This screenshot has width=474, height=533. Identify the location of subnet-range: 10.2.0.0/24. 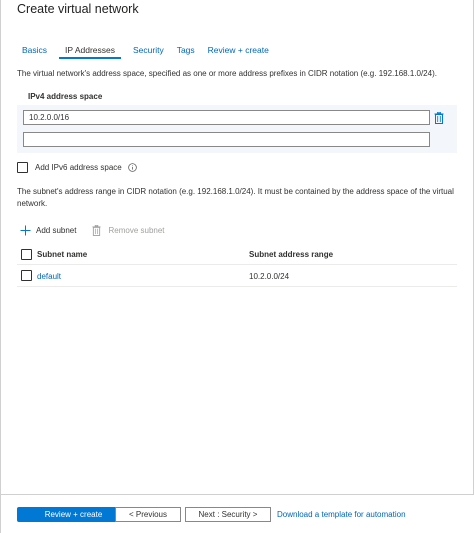
(269, 276).